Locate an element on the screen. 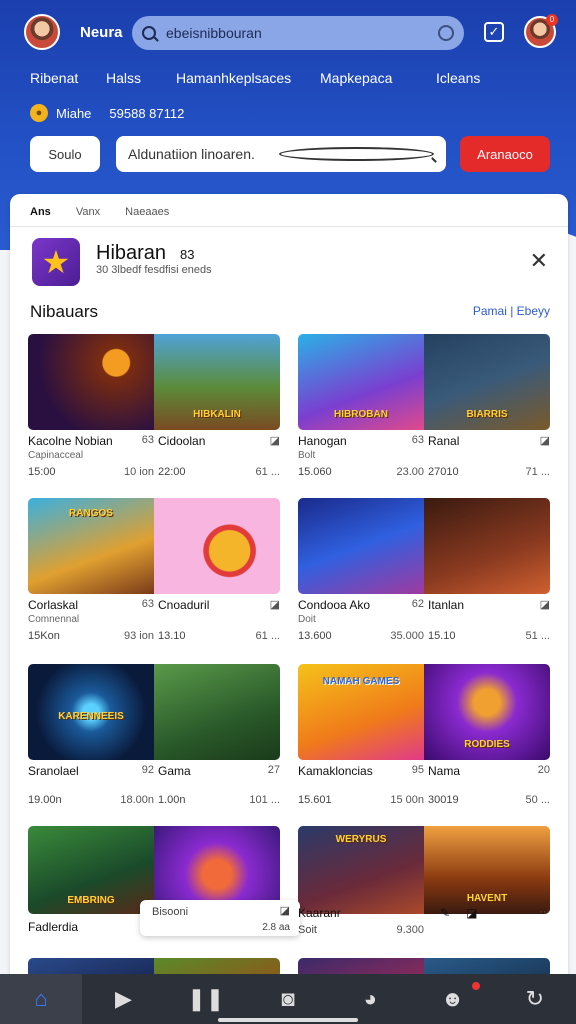 Image resolution: width=576 pixels, height=1024 pixels. profile-icon: ☻ is located at coordinates (452, 999).